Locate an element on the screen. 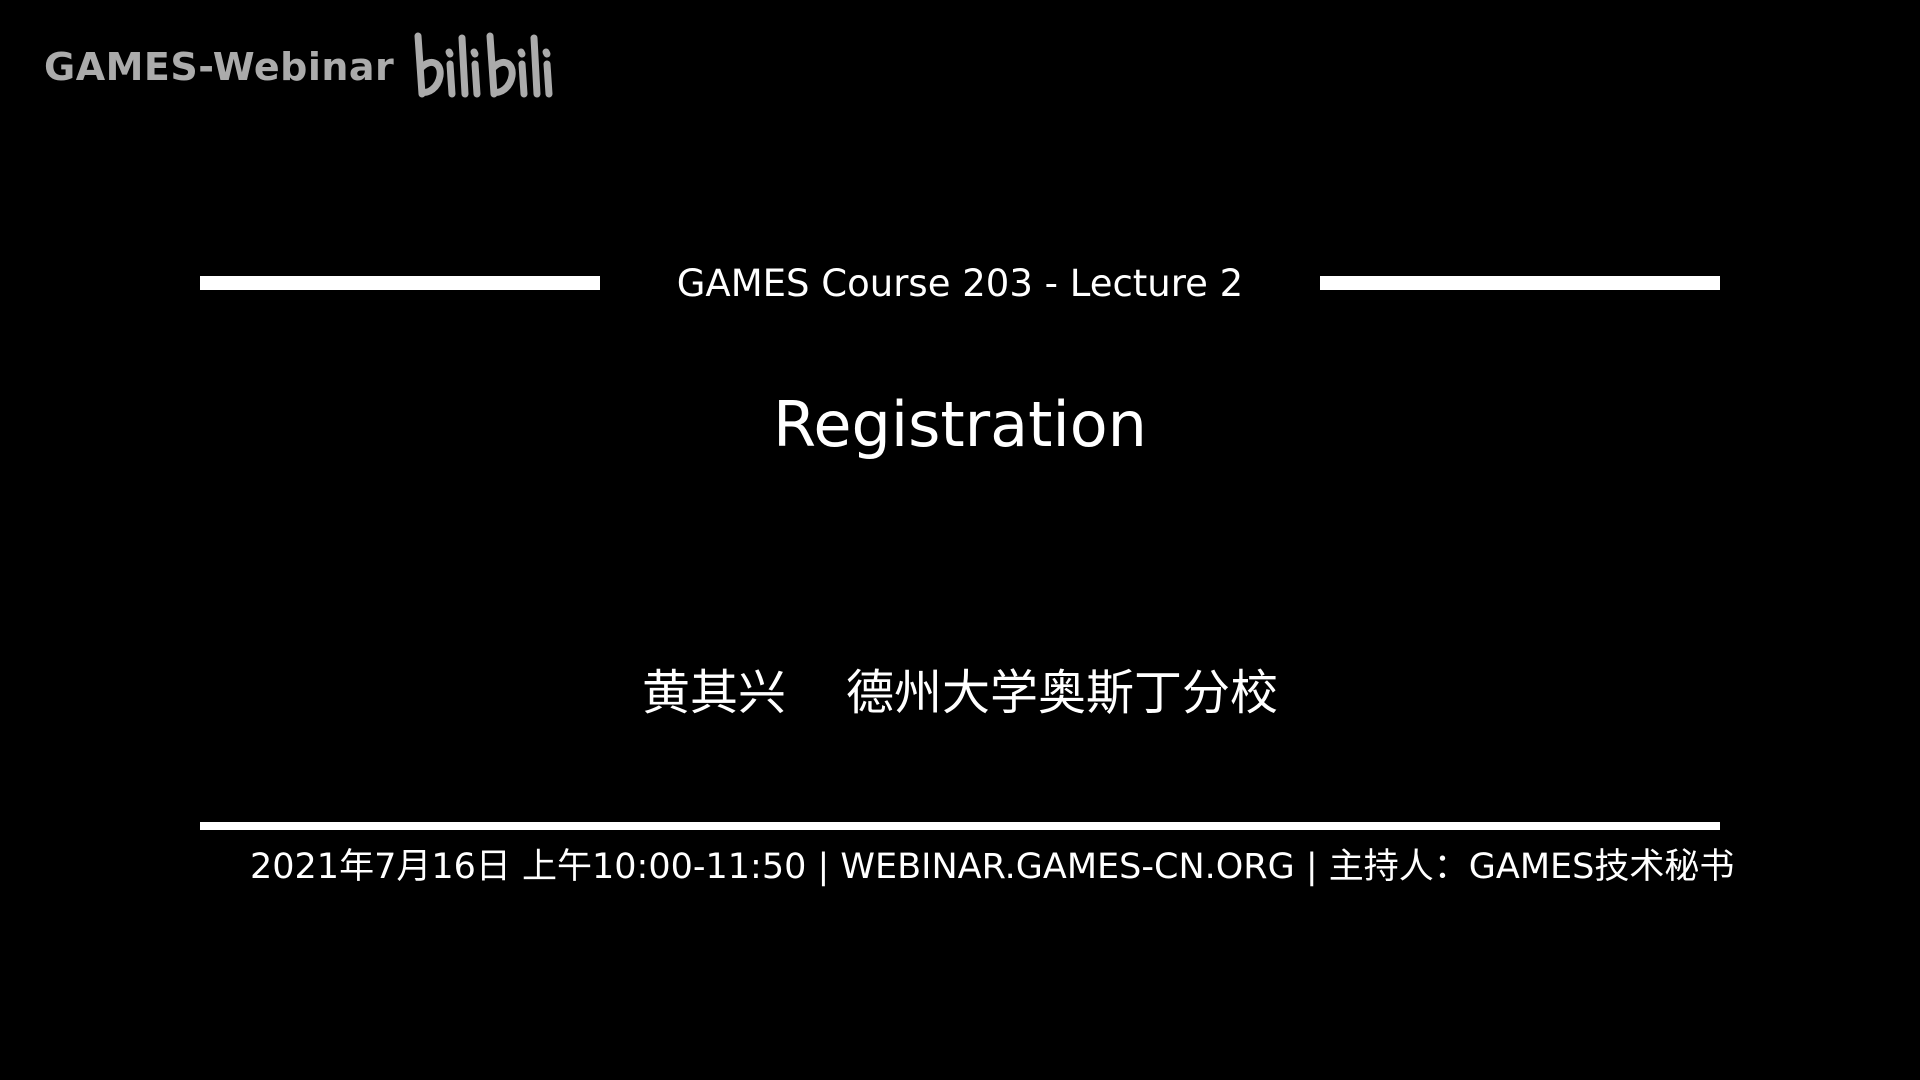 This screenshot has width=1920, height=1080. title-rule-left is located at coordinates (400, 283).